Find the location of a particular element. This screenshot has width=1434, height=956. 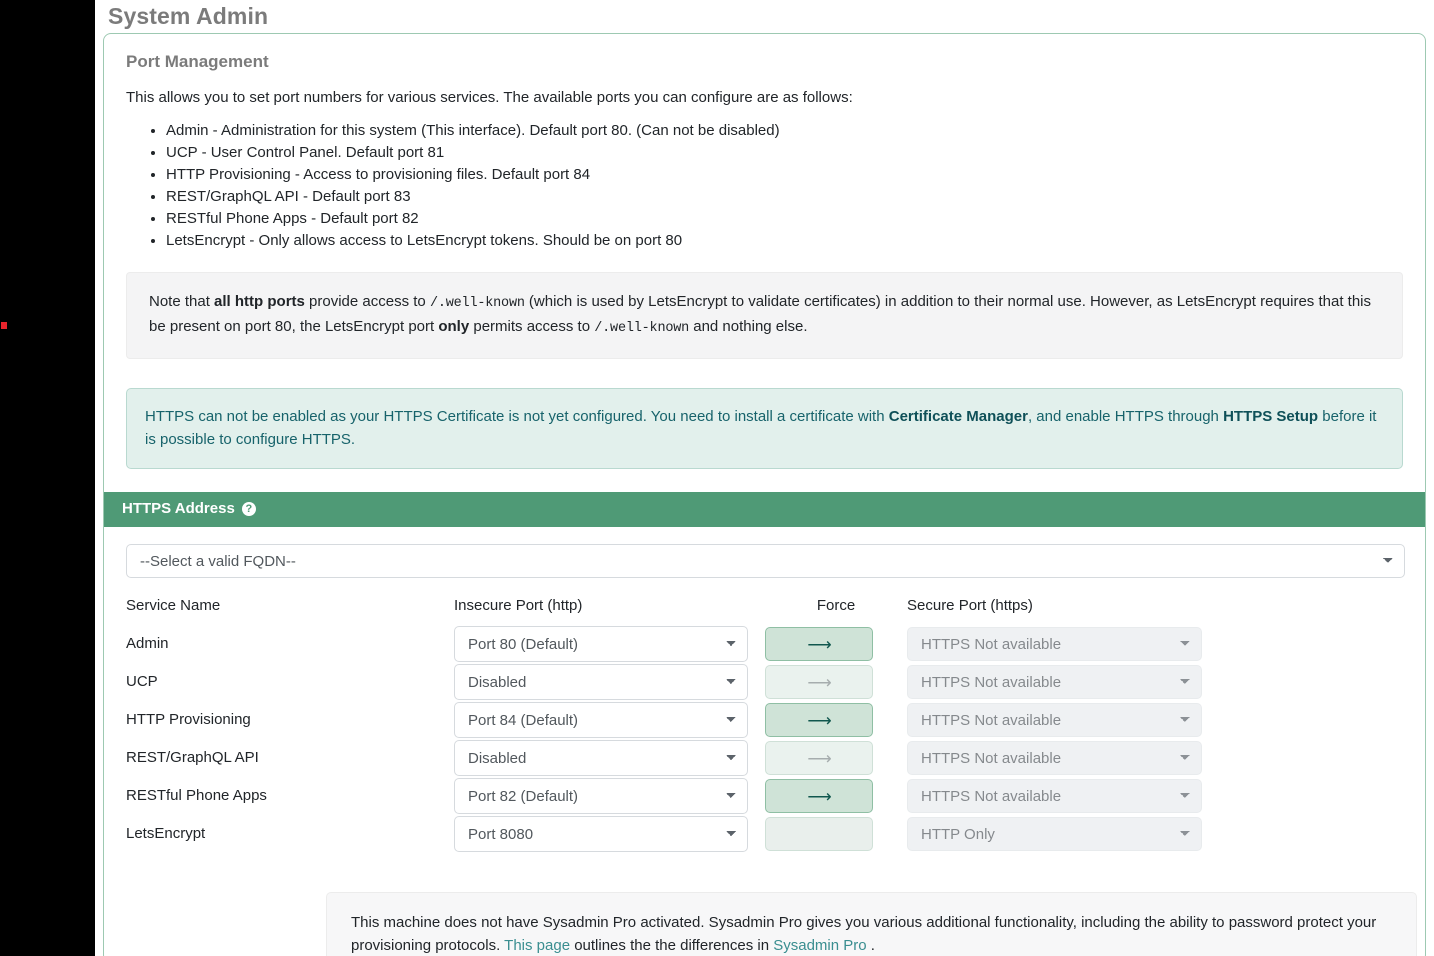

this-page-link: This page is located at coordinates (537, 945).